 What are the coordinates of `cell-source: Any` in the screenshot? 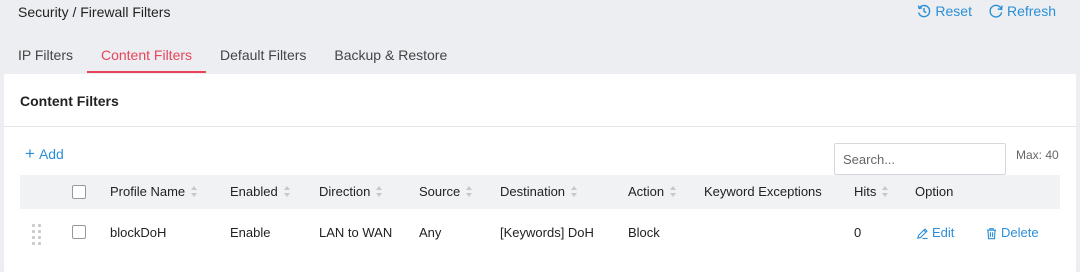 It's located at (430, 232).